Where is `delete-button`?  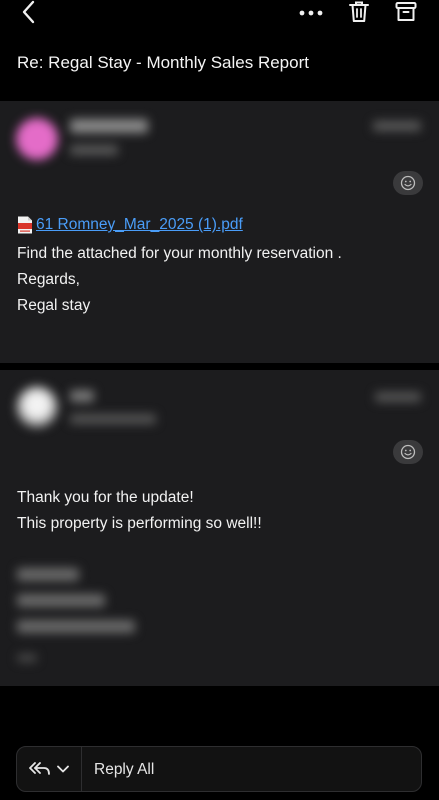 delete-button is located at coordinates (359, 12).